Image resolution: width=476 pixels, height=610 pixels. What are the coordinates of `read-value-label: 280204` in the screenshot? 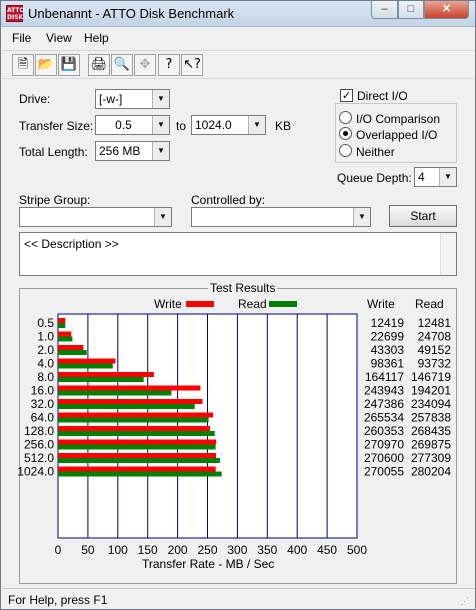 It's located at (431, 472).